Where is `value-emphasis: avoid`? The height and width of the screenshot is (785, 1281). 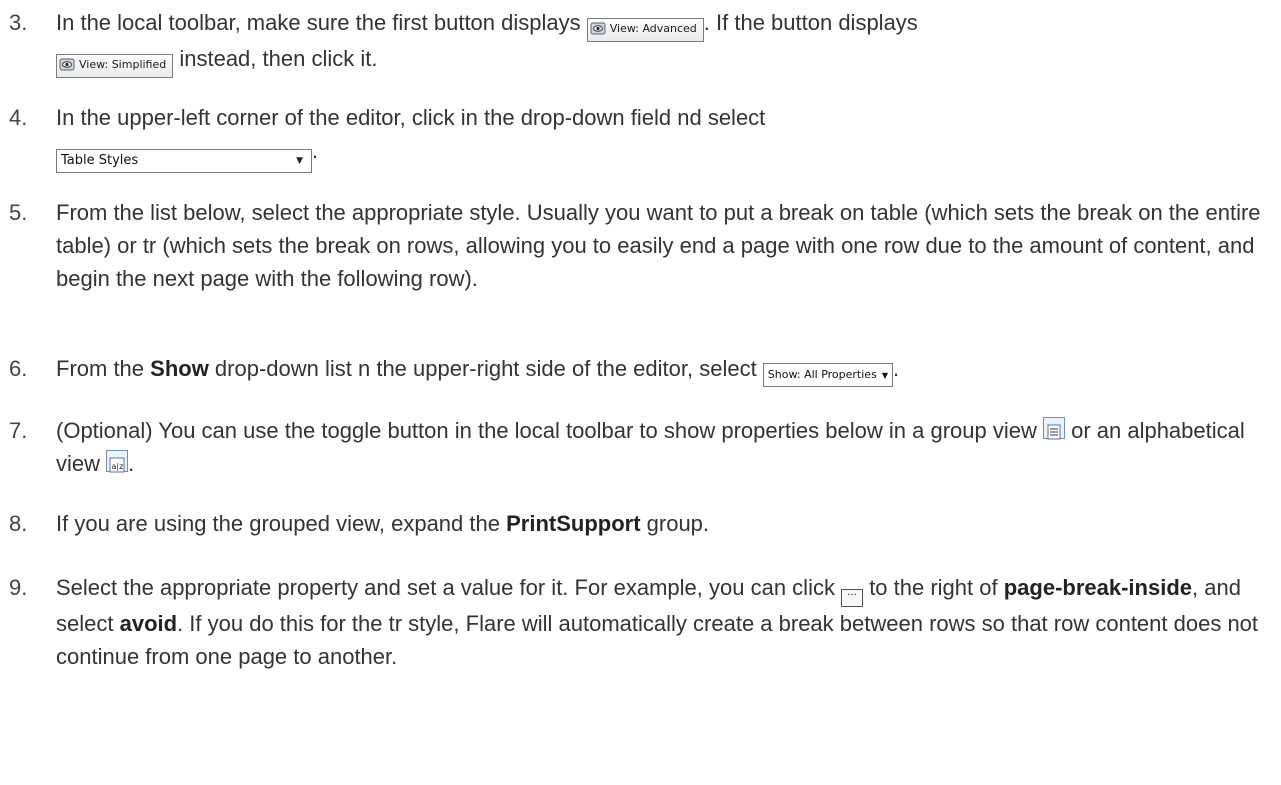 value-emphasis: avoid is located at coordinates (148, 623).